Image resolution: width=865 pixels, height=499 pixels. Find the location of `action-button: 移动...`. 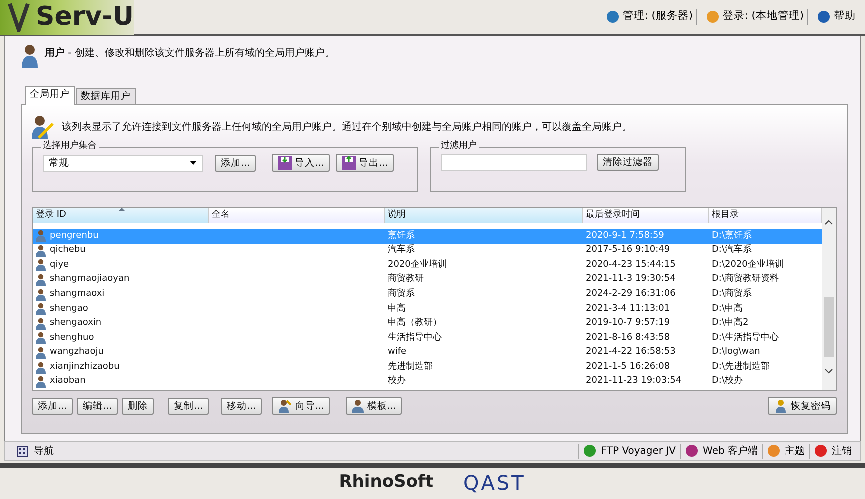

action-button: 移动... is located at coordinates (241, 406).